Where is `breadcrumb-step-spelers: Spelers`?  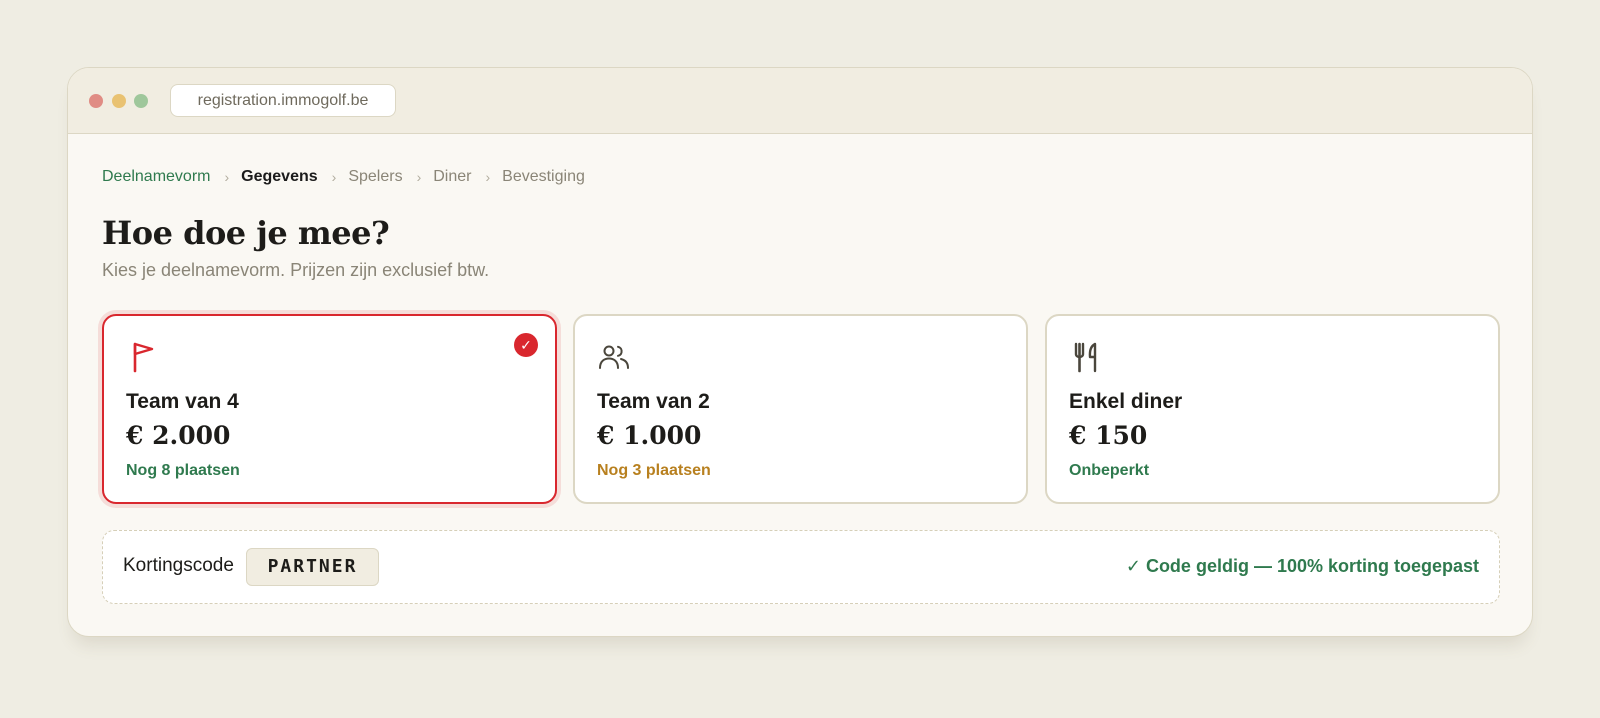
breadcrumb-step-spelers: Spelers is located at coordinates (375, 176).